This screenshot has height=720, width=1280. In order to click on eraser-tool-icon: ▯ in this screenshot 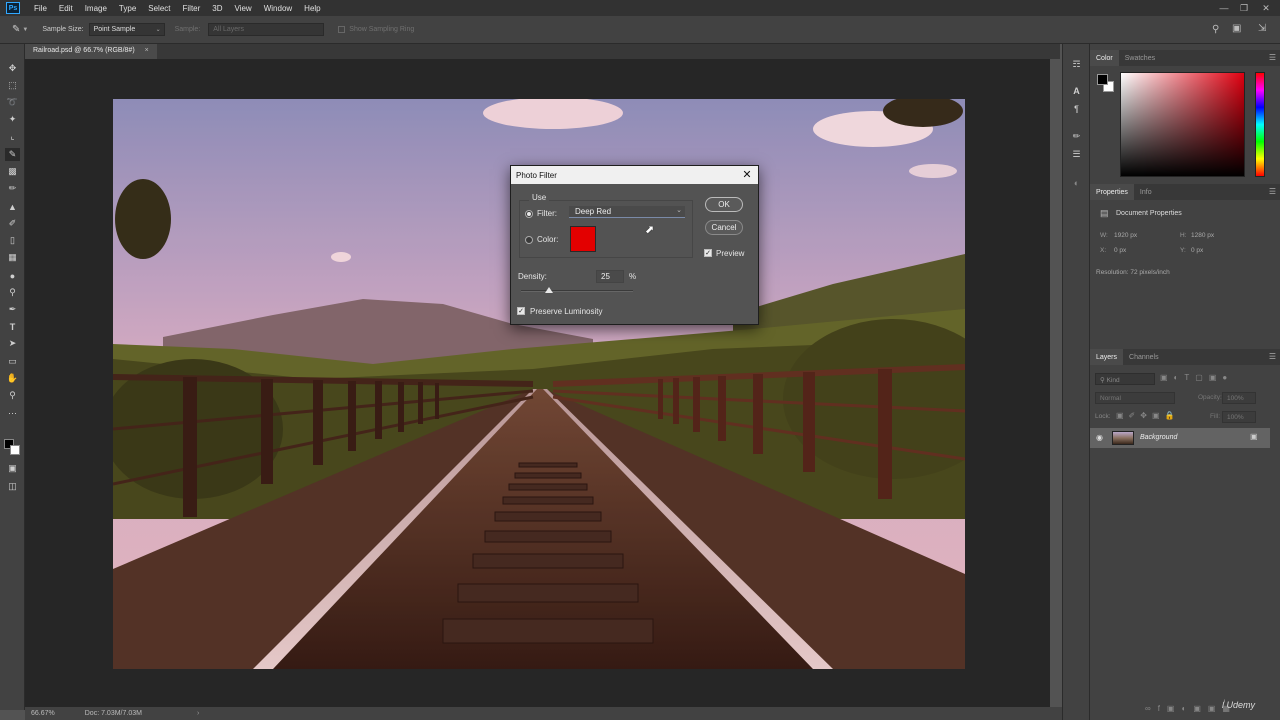, I will do `click(12, 240)`.